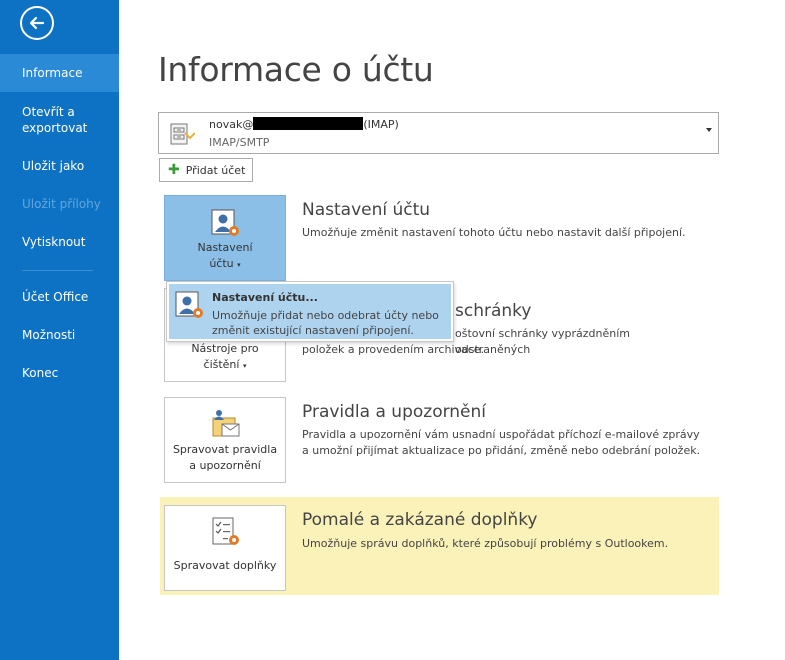  I want to click on account-selector: novak@ (IMAP) IMAP/SMTP, so click(438, 133).